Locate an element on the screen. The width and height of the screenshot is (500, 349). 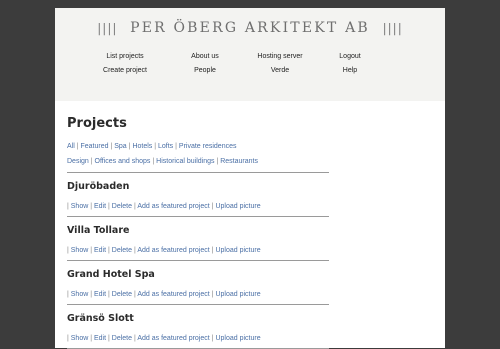
filter-spa: Spa is located at coordinates (120, 146).